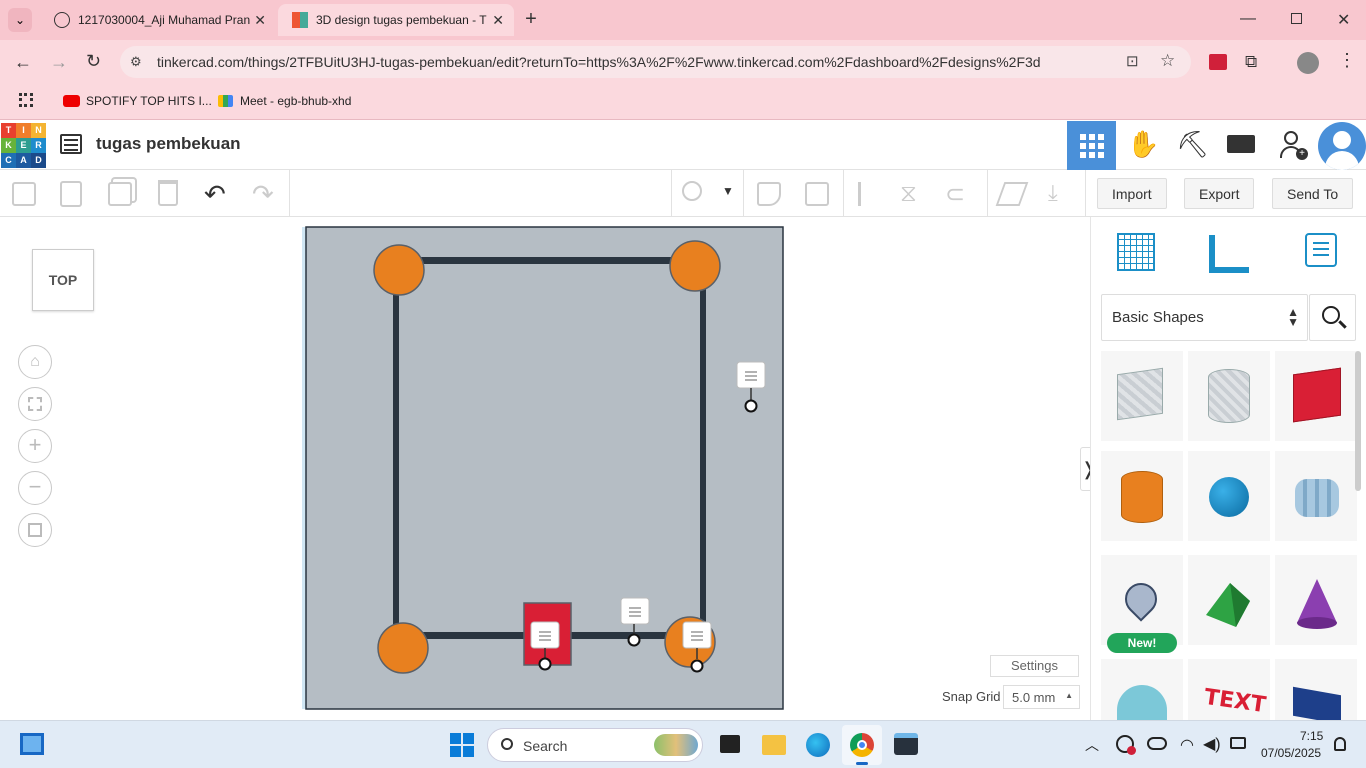  Describe the element at coordinates (23, 62) in the screenshot. I see `back-arrow-icon: ←` at that location.